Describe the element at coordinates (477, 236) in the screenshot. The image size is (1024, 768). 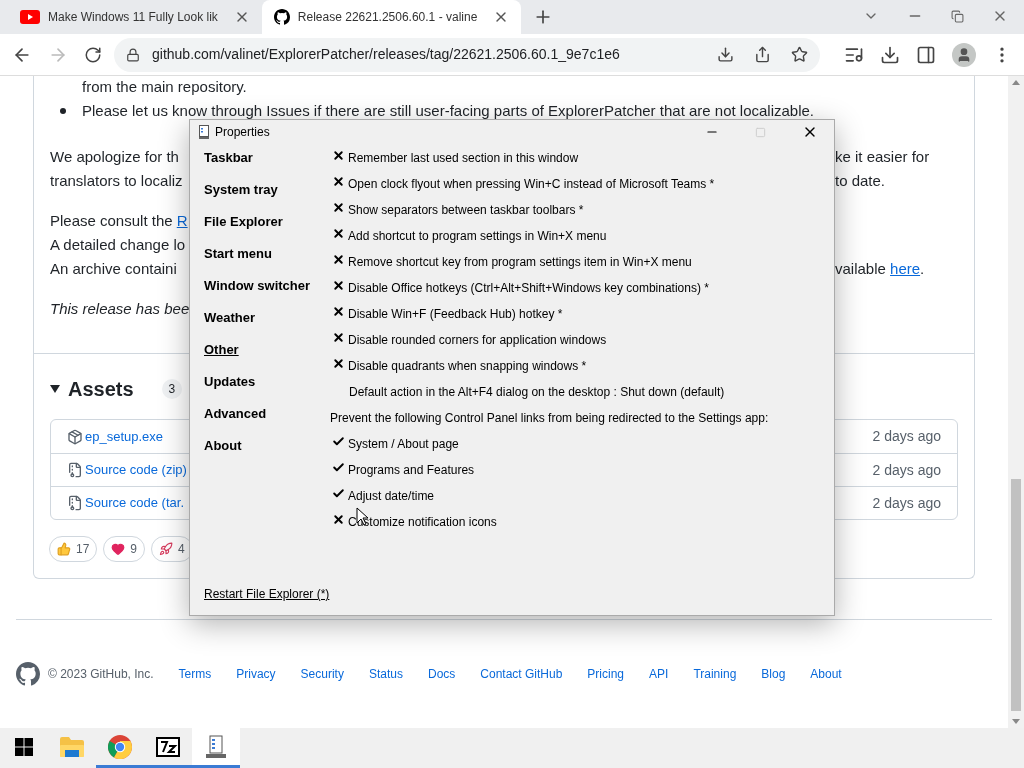
I see `option-label: Add shortcut to program settings in Win+X menu` at that location.